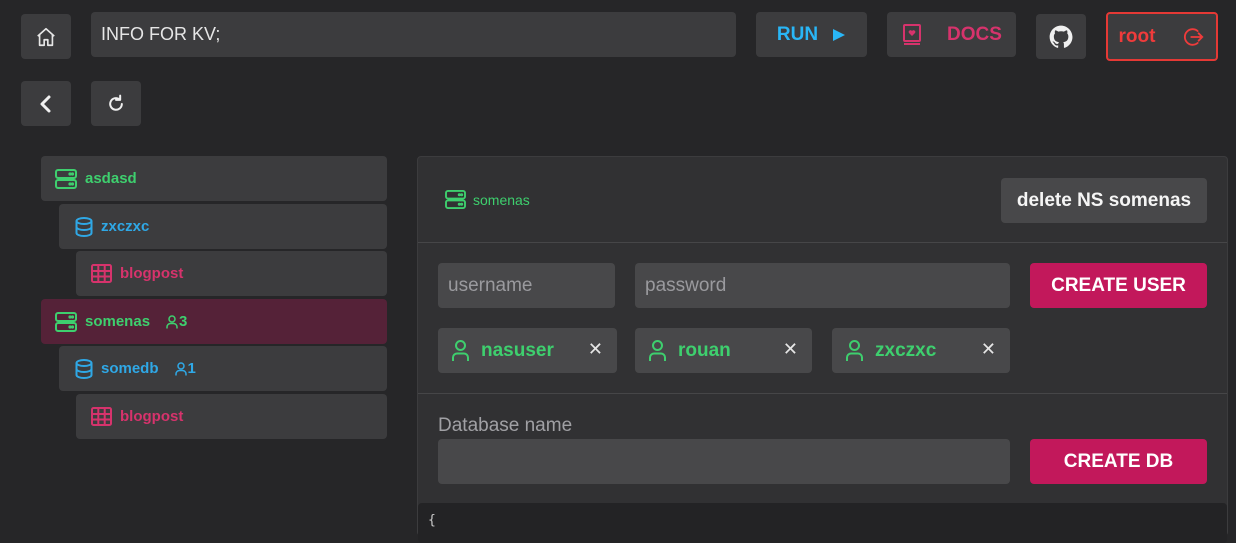 This screenshot has height=543, width=1236. What do you see at coordinates (822, 285) in the screenshot?
I see `password-input` at bounding box center [822, 285].